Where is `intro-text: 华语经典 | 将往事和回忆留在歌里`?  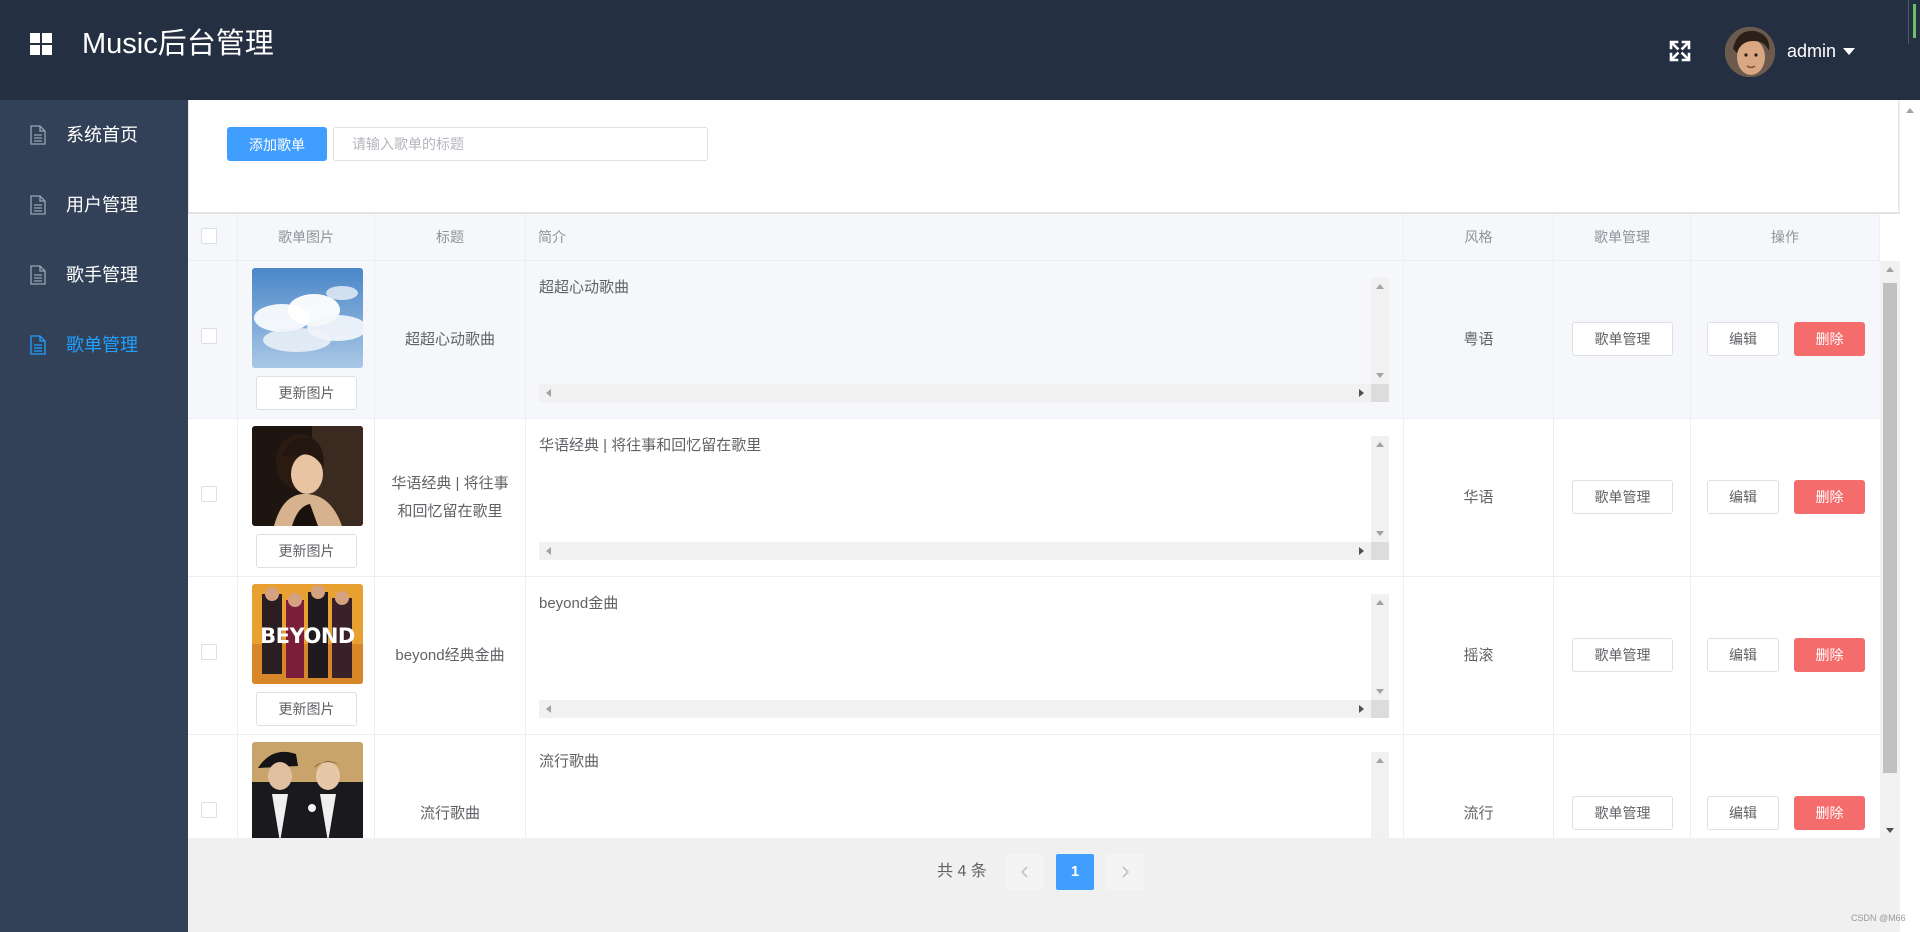 intro-text: 华语经典 | 将往事和回忆留在歌里 is located at coordinates (650, 445).